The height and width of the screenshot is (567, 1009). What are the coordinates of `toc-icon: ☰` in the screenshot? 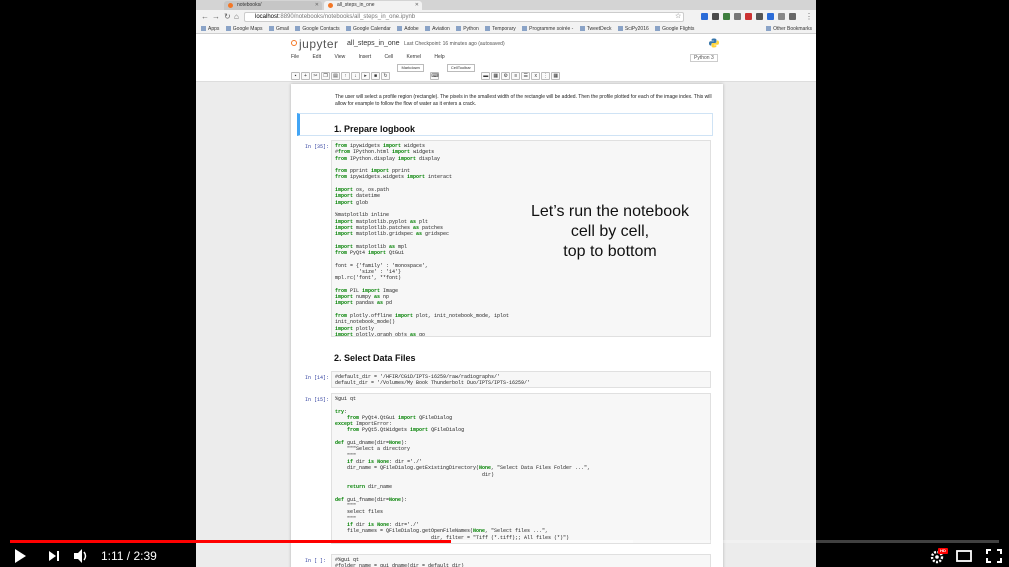 It's located at (526, 76).